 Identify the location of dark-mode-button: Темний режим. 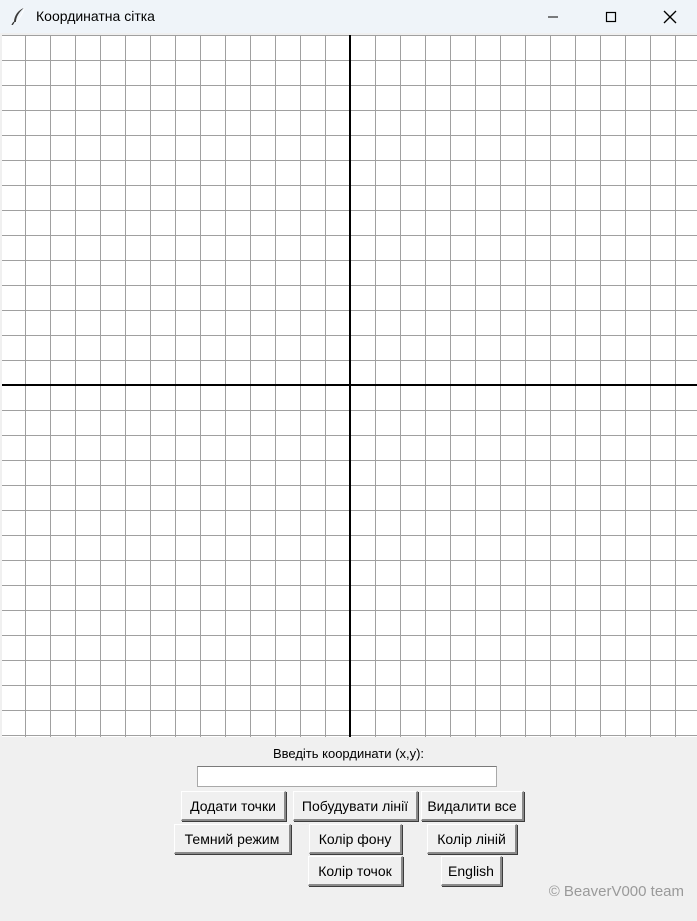
(232, 839).